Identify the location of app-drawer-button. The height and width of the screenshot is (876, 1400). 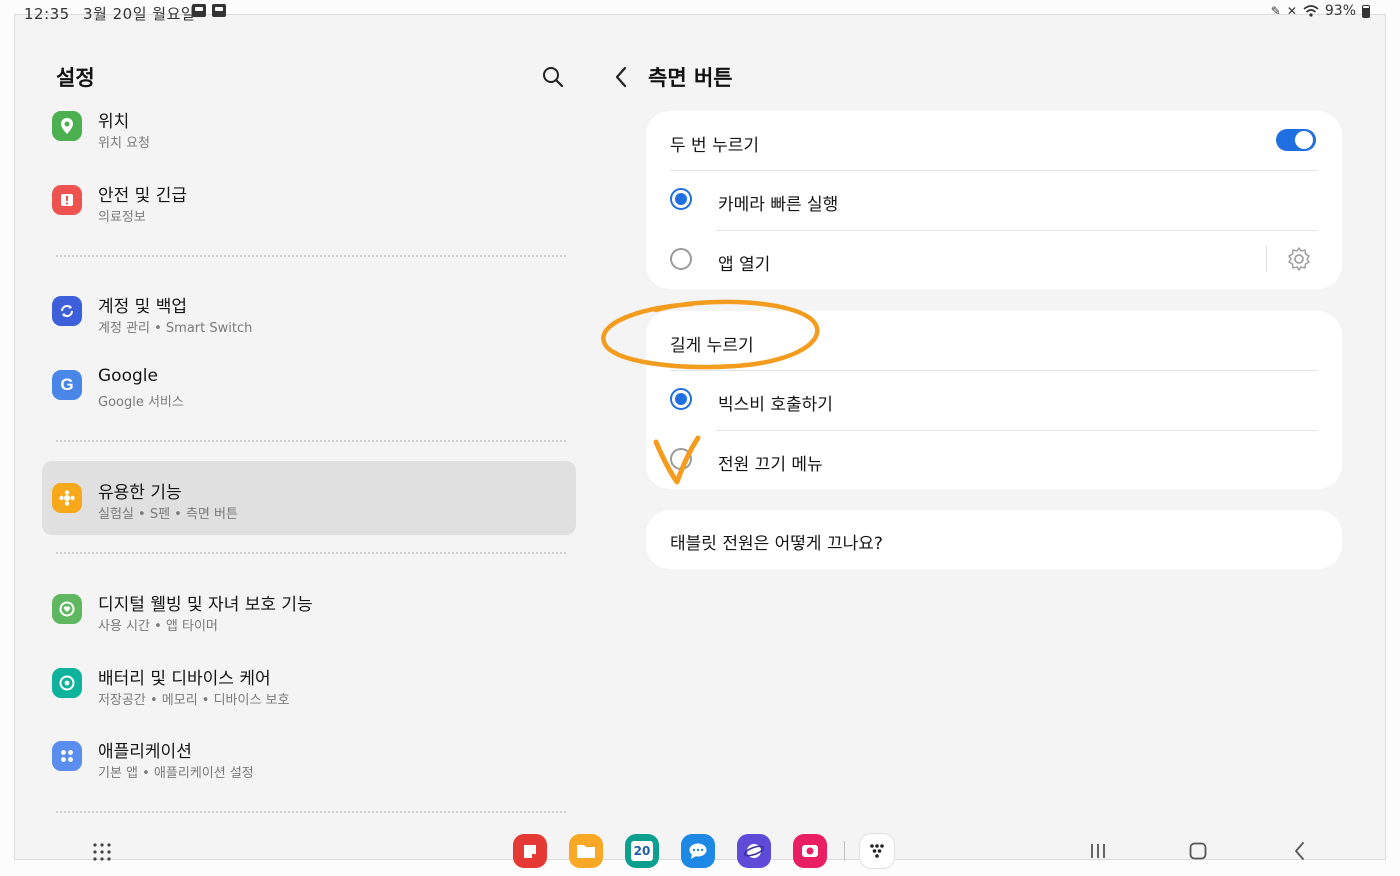
(102, 852).